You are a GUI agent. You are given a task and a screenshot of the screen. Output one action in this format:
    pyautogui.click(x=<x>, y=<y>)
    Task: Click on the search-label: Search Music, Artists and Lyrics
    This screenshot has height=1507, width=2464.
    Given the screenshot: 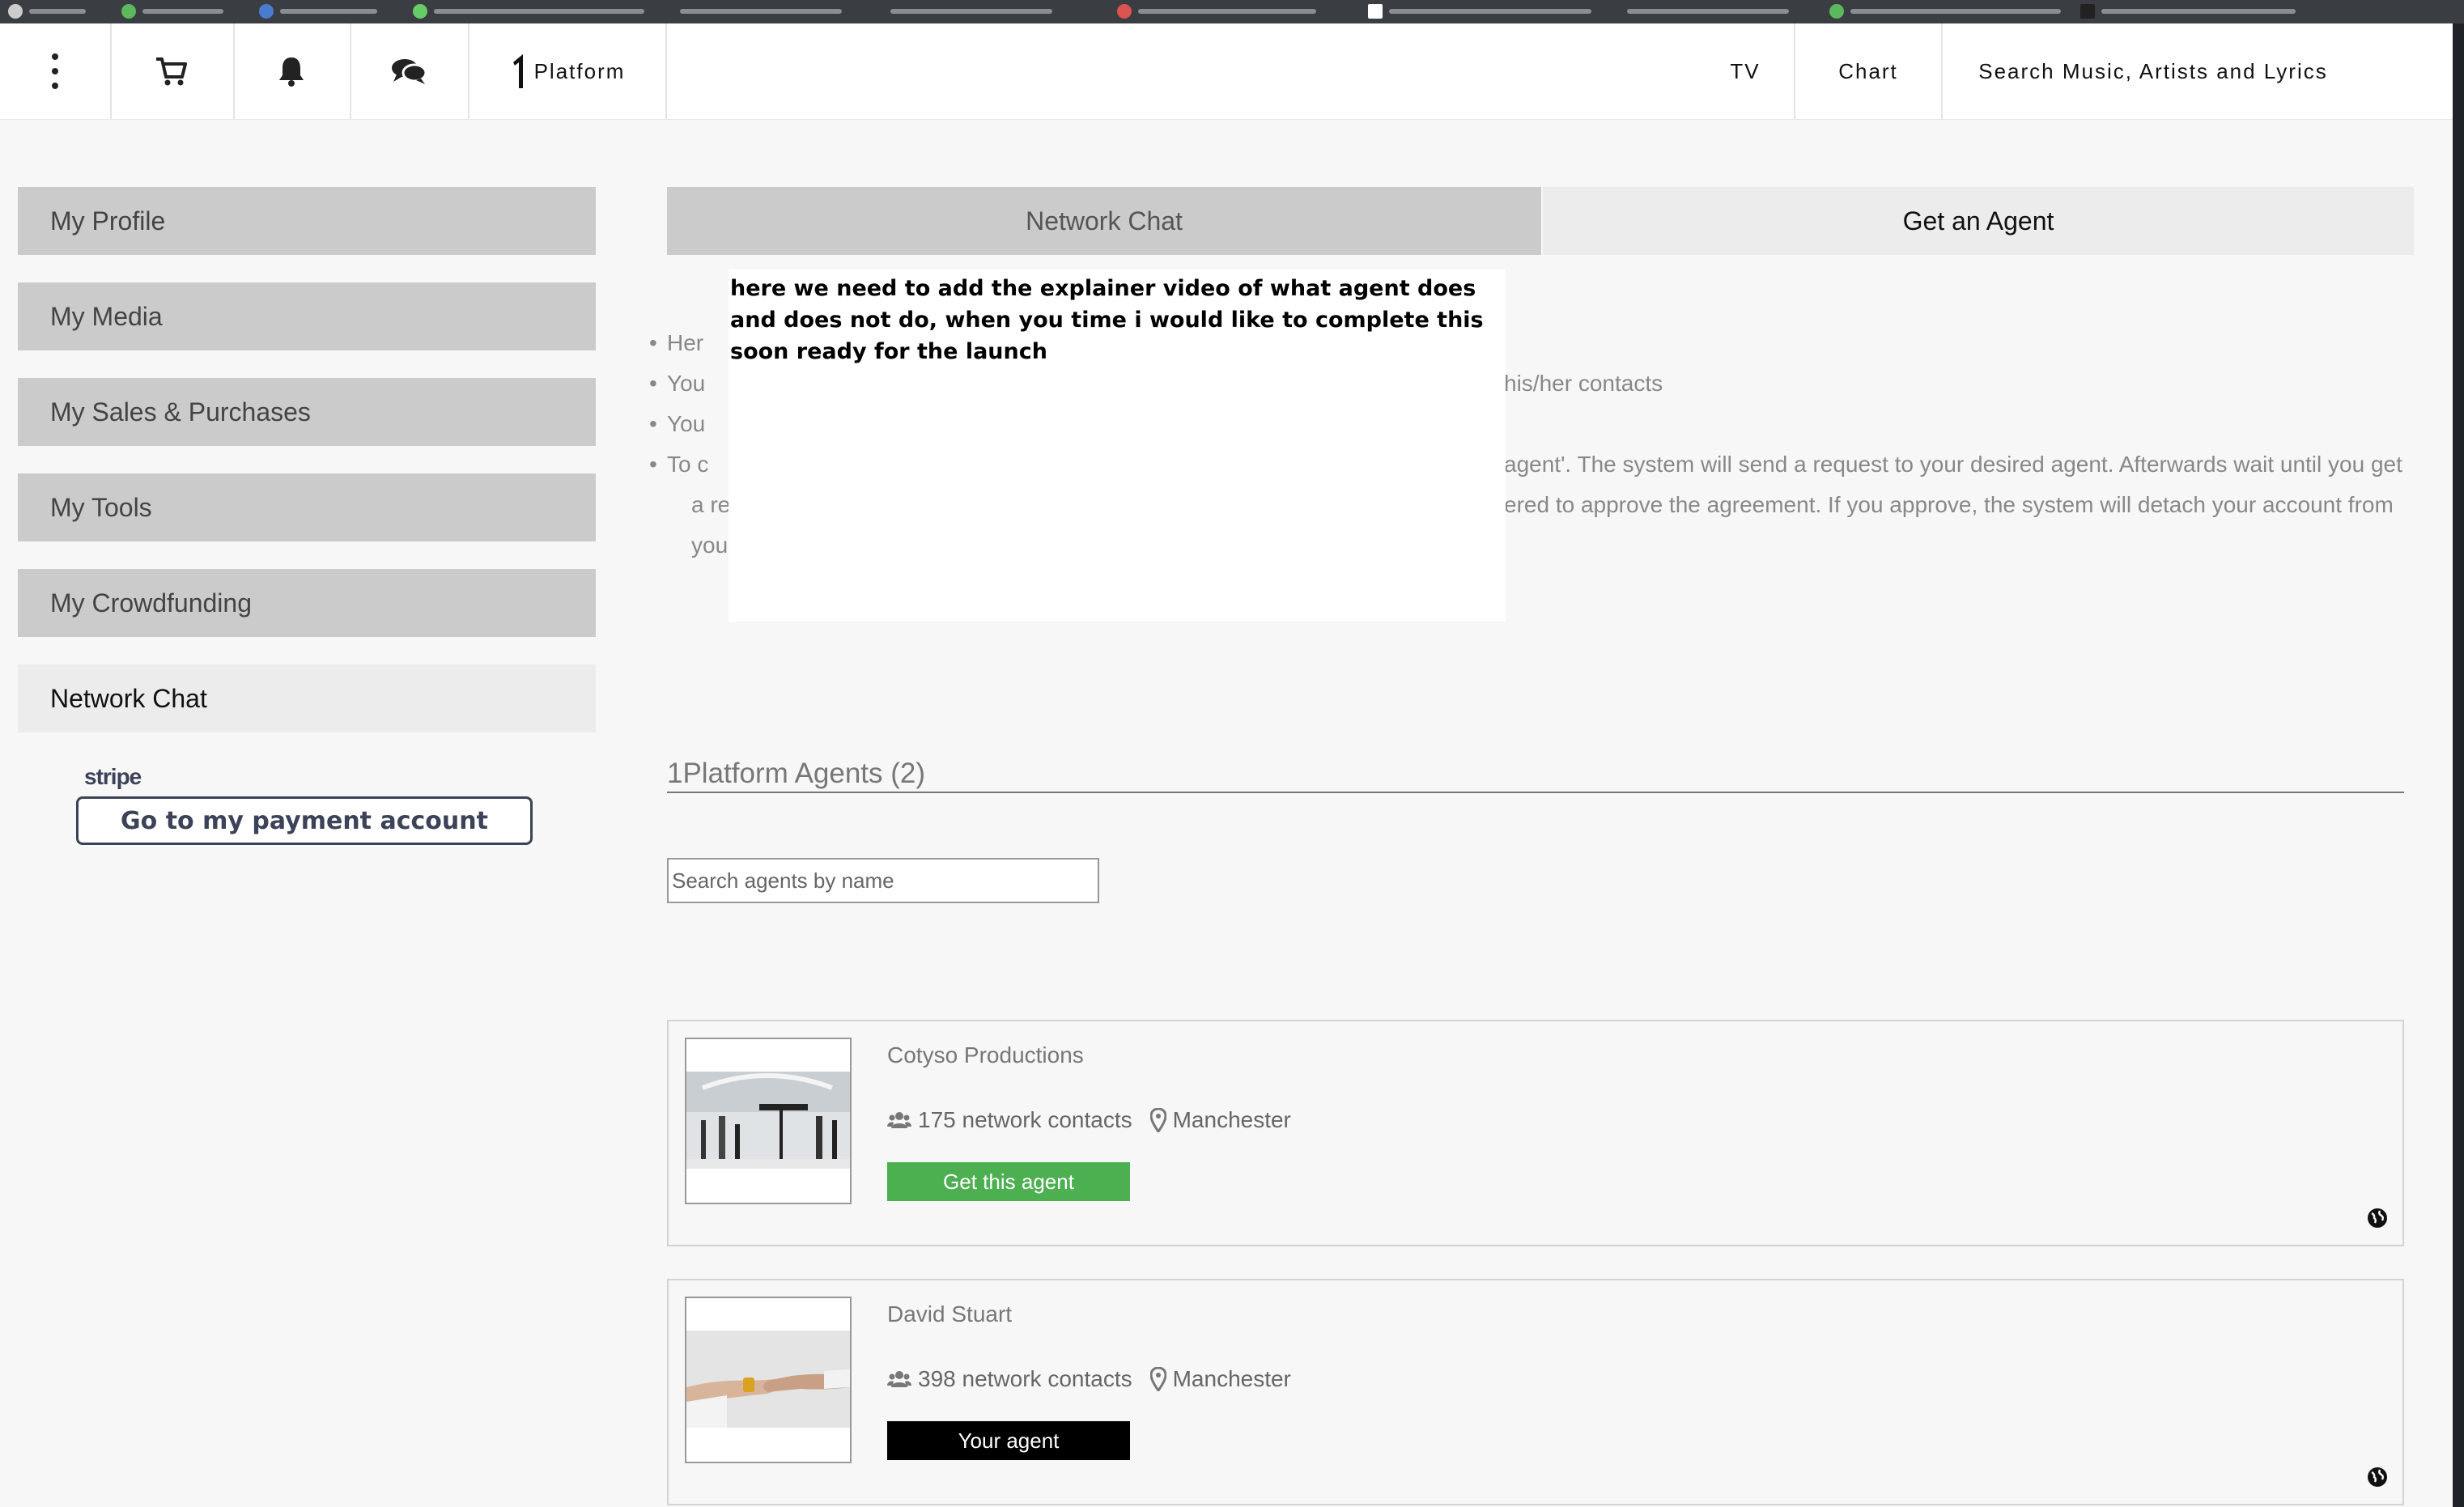 What is the action you would take?
    pyautogui.click(x=2153, y=70)
    